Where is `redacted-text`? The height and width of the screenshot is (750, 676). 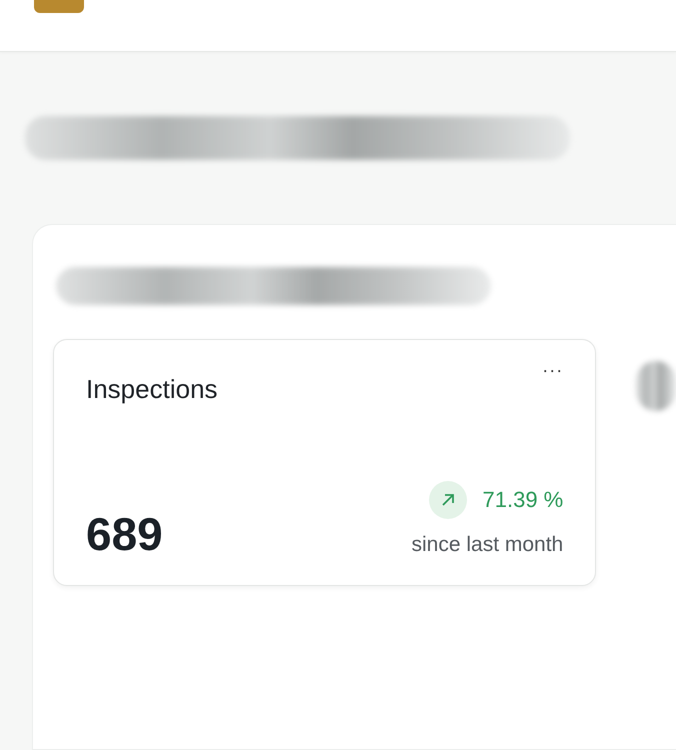 redacted-text is located at coordinates (656, 386).